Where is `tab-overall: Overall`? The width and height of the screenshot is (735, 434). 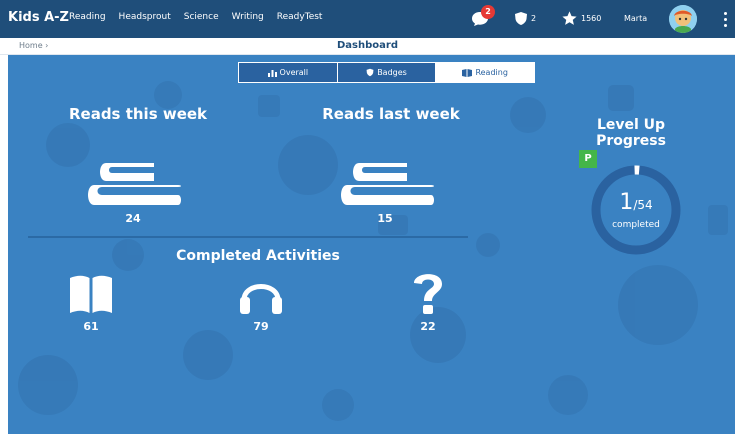
tab-overall: Overall is located at coordinates (288, 72).